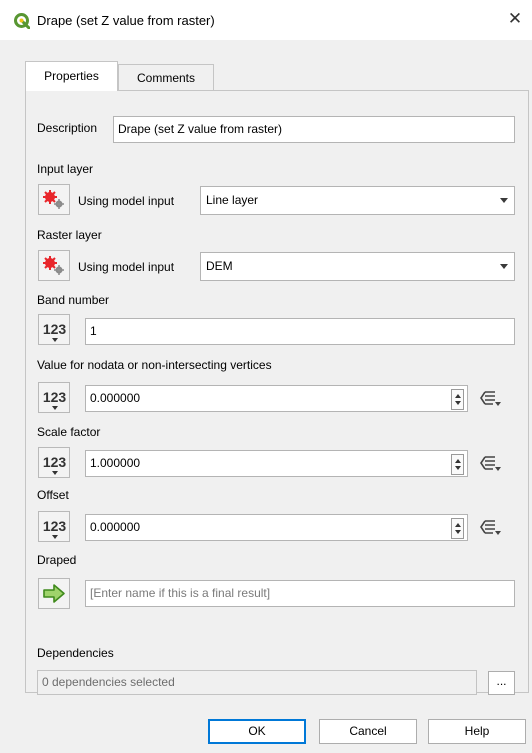  What do you see at coordinates (69, 432) in the screenshot?
I see `scale-factor-label: Scale factor` at bounding box center [69, 432].